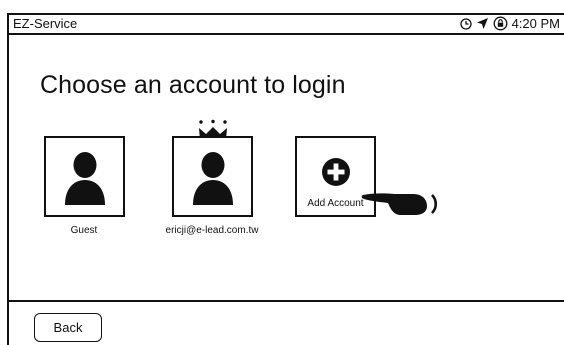 The image size is (564, 345). Describe the element at coordinates (68, 327) in the screenshot. I see `back-button: Back` at that location.